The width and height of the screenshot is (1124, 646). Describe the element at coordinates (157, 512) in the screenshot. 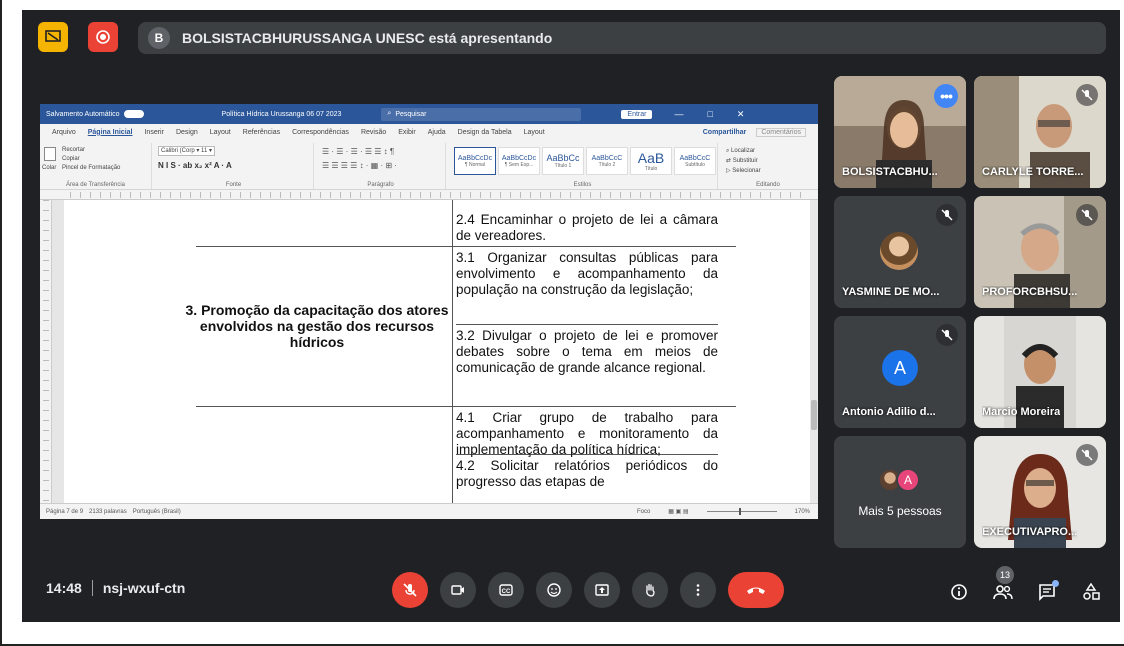

I see `language-indicator: Português (Brasil)` at that location.